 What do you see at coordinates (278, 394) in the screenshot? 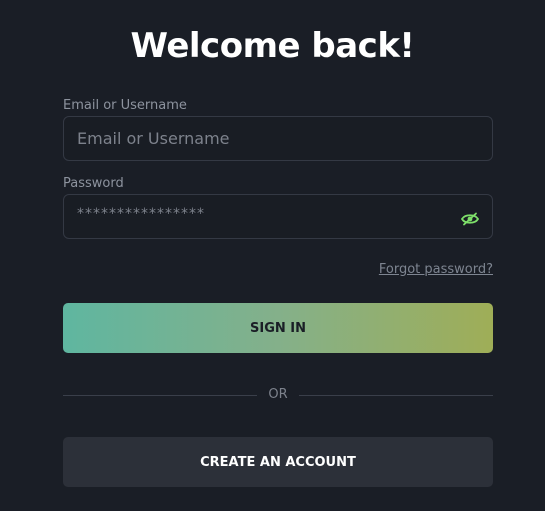
I see `divider-or-label: OR` at bounding box center [278, 394].